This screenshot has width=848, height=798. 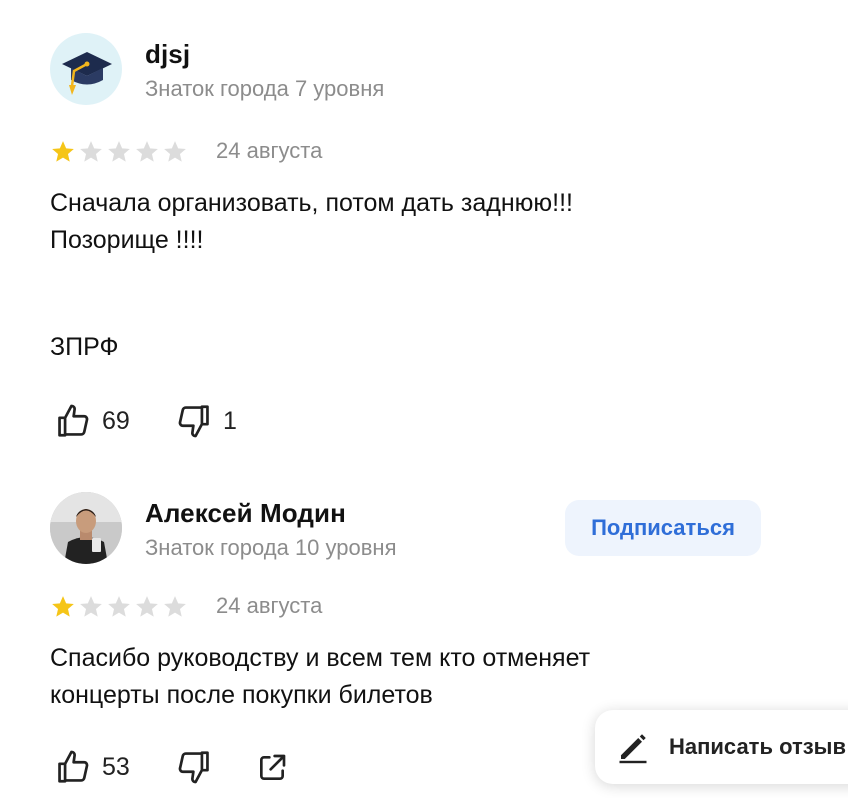 I want to click on like-button: 53, so click(x=92, y=767).